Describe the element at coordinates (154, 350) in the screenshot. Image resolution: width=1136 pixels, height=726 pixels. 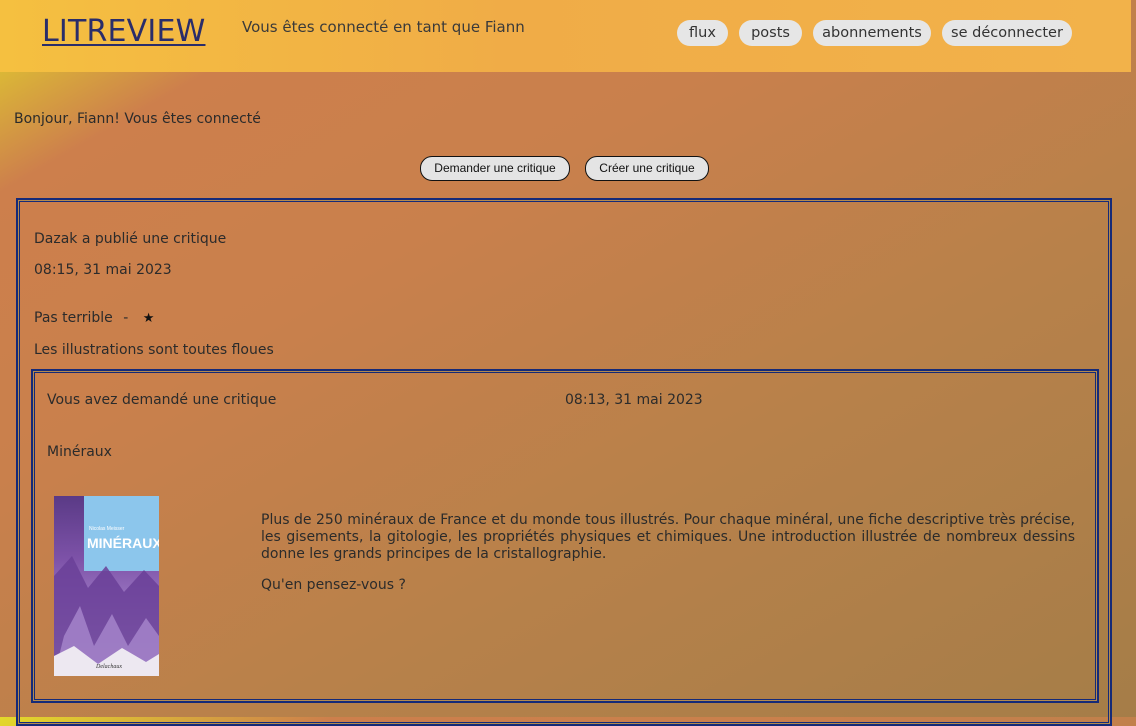
I see `review-body: Les illustrations sont toutes floues` at that location.